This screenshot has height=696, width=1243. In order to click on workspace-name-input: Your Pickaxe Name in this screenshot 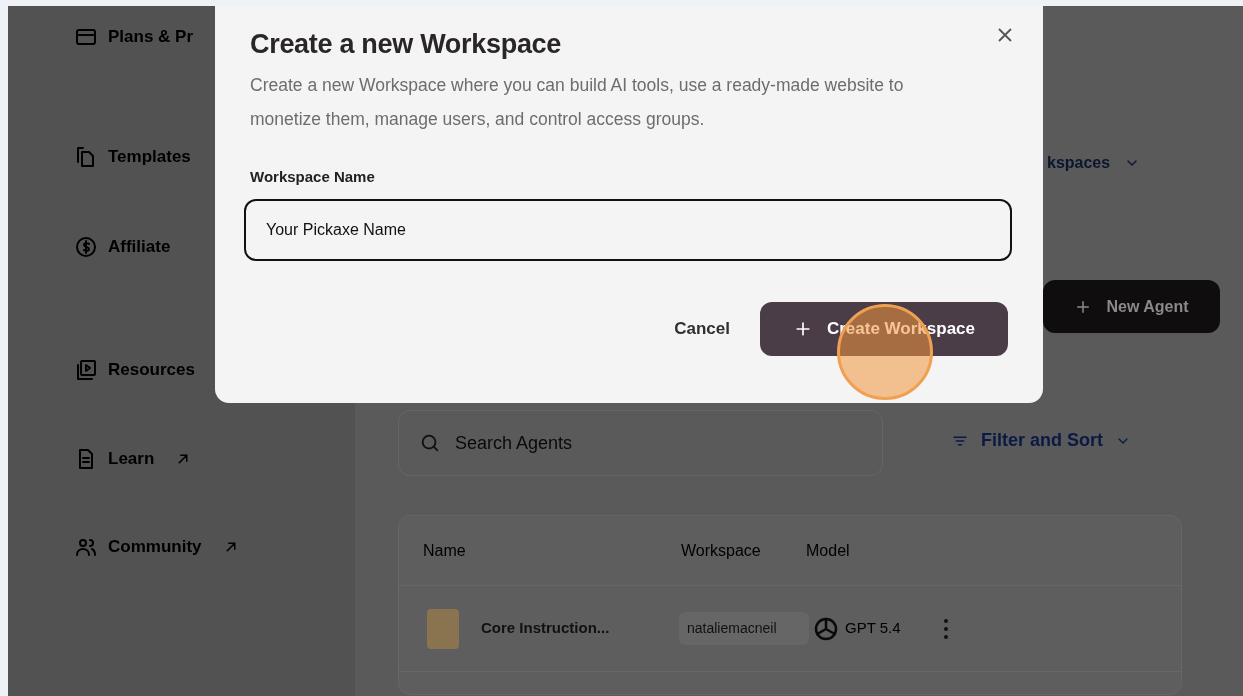, I will do `click(628, 229)`.